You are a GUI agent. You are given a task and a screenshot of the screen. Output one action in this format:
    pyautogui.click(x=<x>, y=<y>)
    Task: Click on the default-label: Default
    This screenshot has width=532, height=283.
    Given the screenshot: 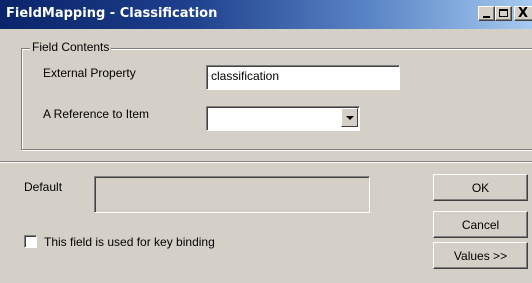 What is the action you would take?
    pyautogui.click(x=43, y=187)
    